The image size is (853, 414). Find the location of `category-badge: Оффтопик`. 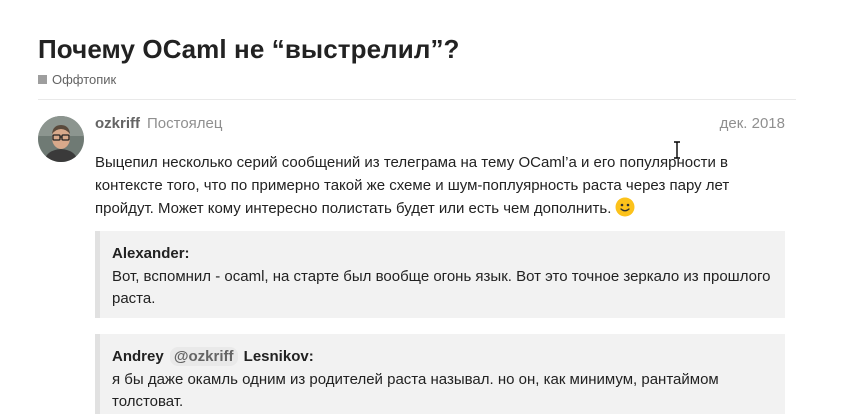

category-badge: Оффтопик is located at coordinates (77, 79).